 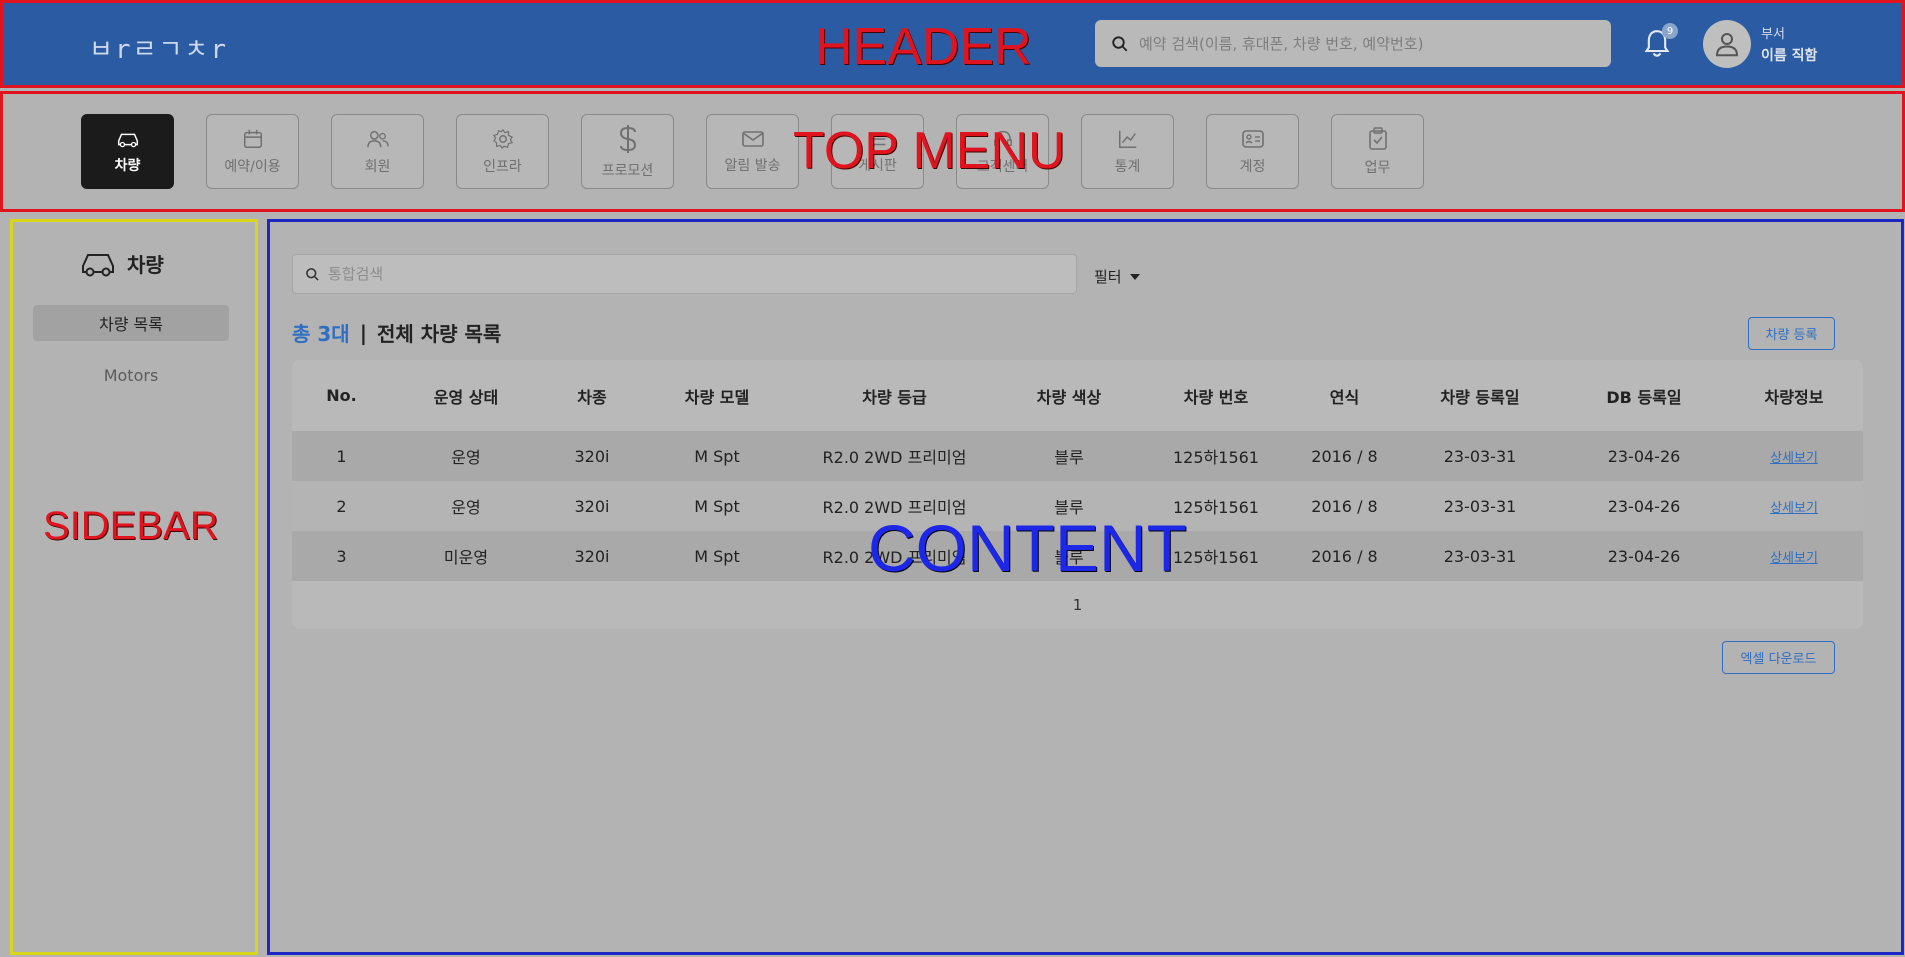 I want to click on unified-search-input, so click(x=698, y=274).